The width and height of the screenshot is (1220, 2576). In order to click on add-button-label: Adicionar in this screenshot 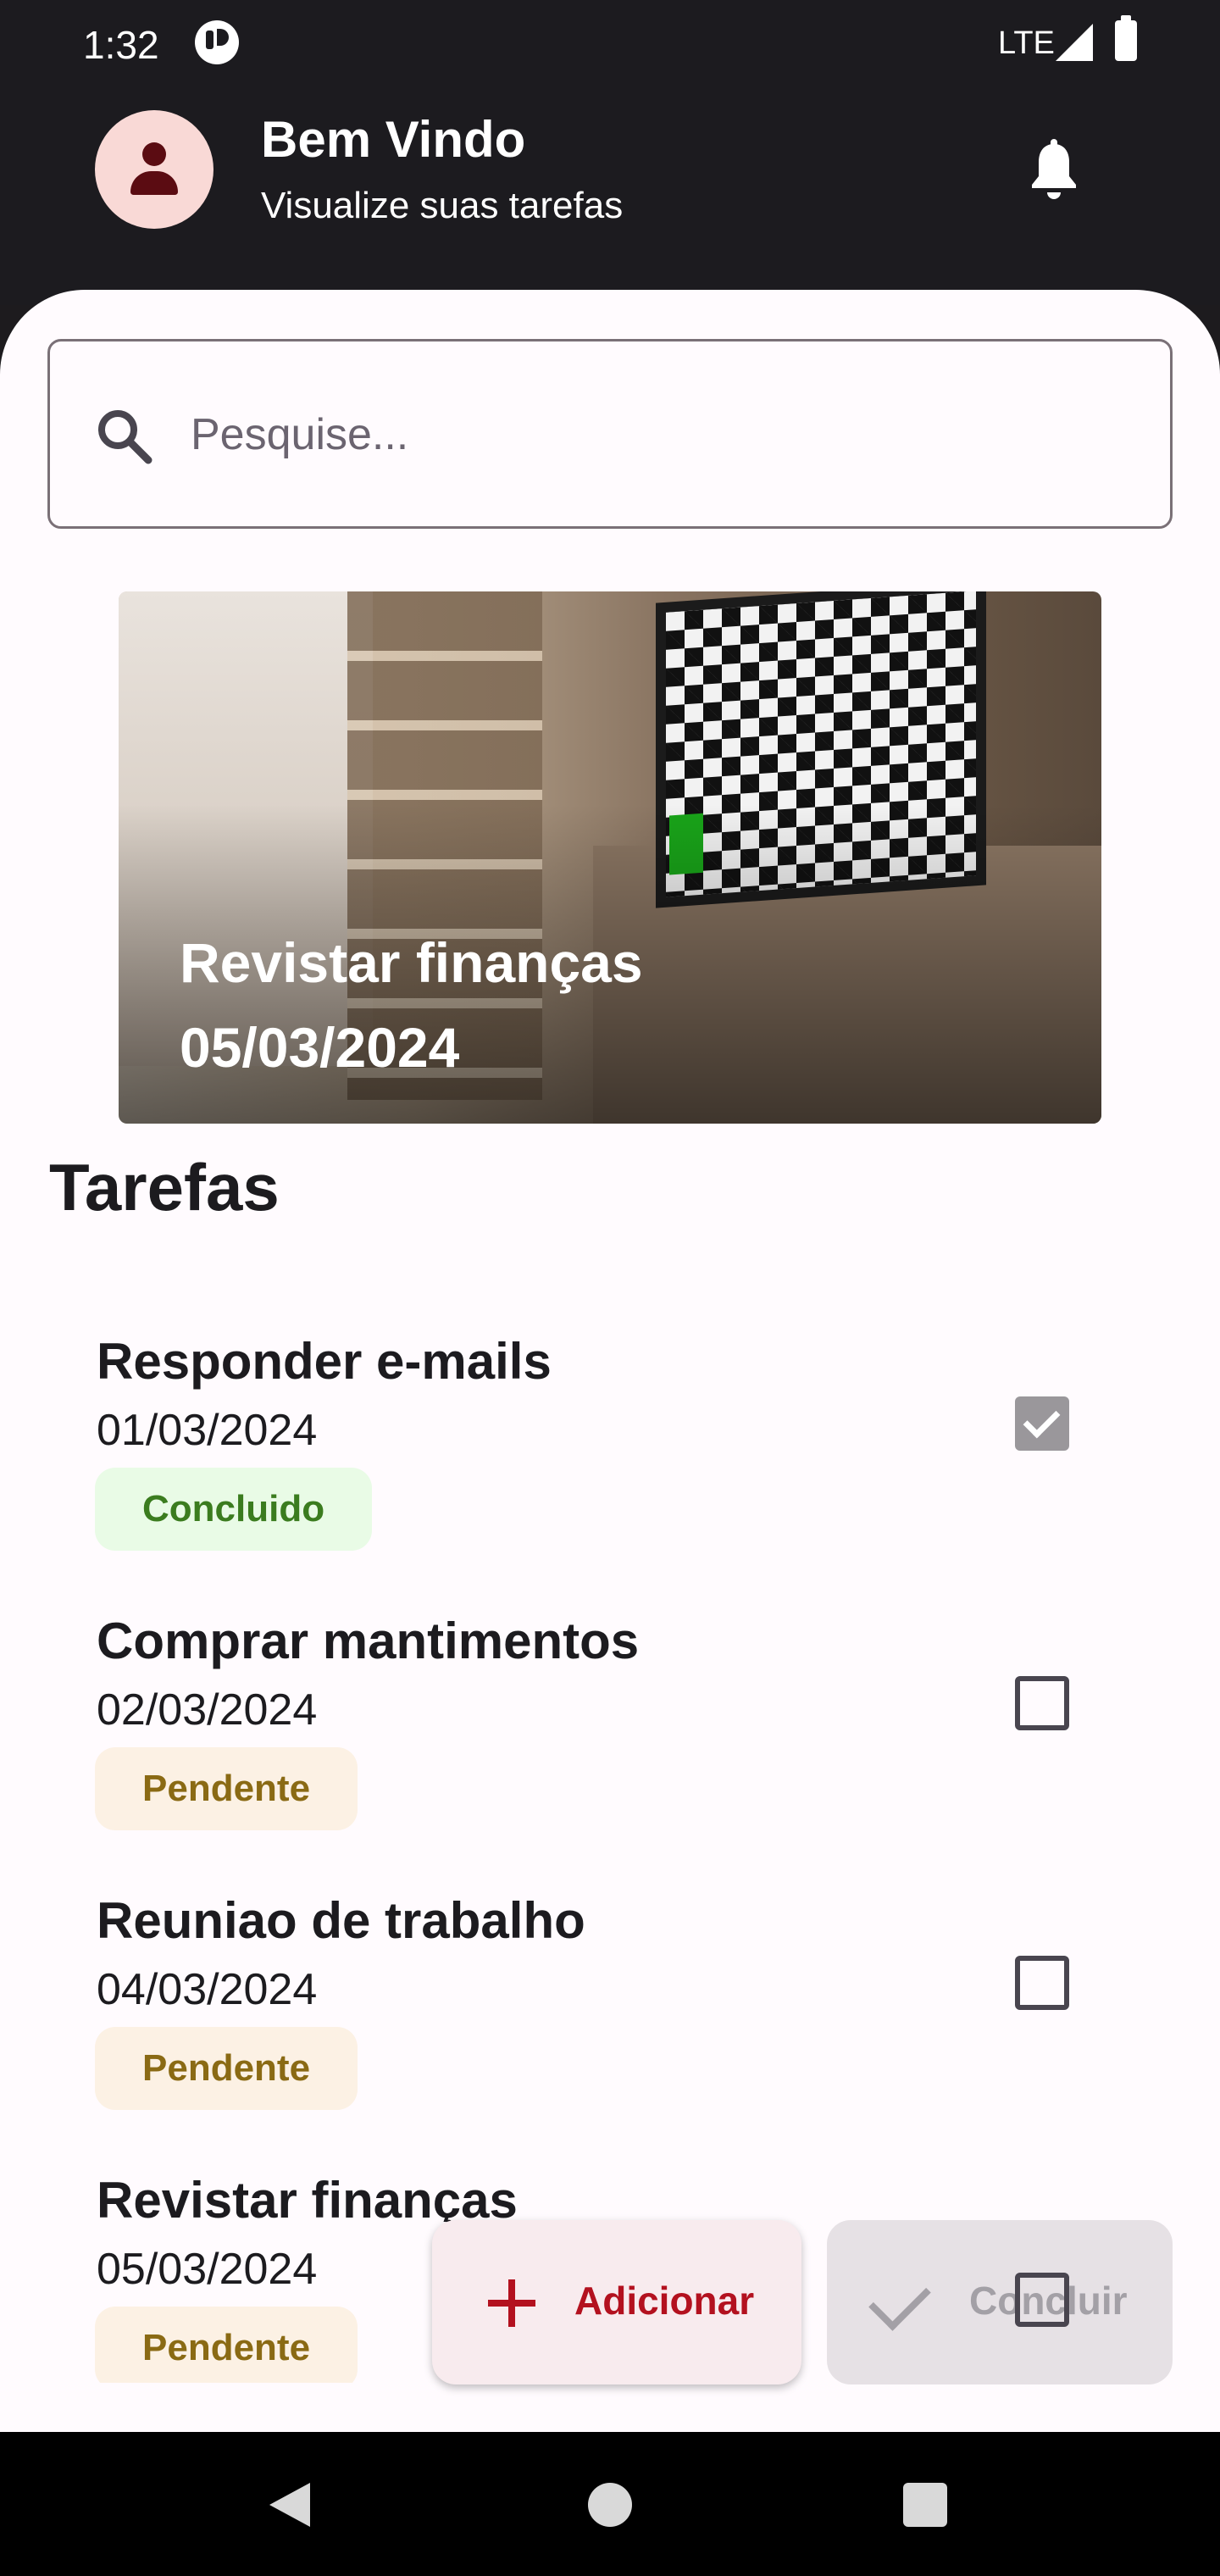, I will do `click(664, 2301)`.